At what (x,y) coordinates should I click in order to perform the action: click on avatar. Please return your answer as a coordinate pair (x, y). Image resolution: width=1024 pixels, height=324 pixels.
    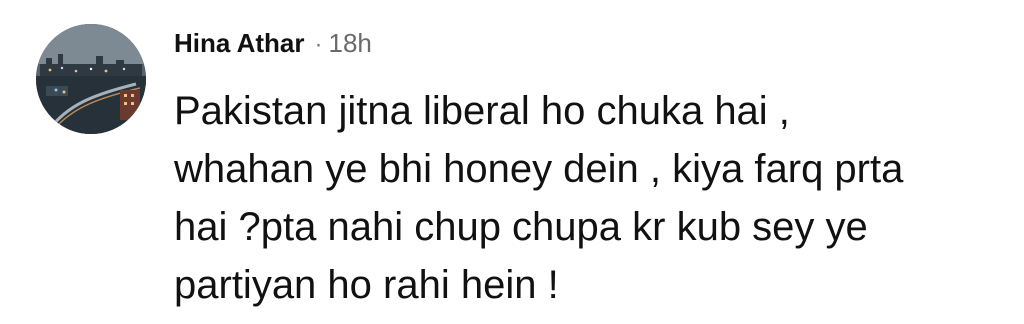
    Looking at the image, I should click on (91, 79).